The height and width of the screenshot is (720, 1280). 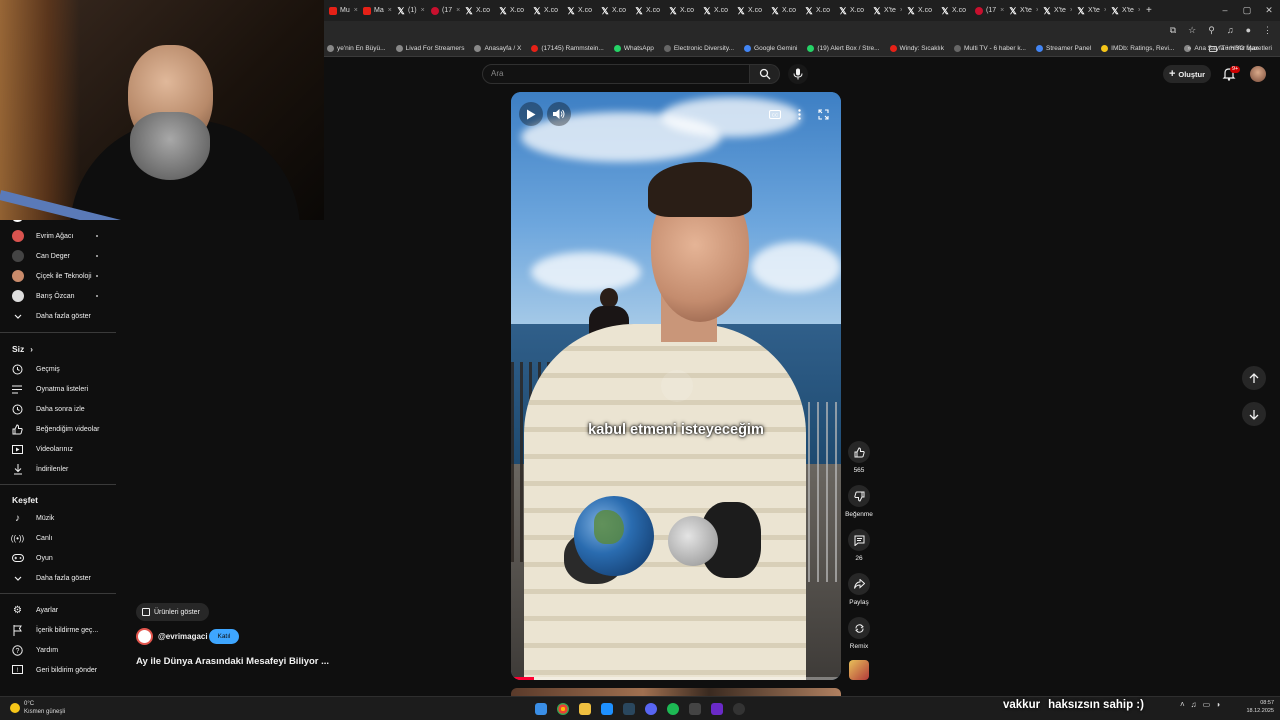 I want to click on maximize-button: ▢, so click(x=1247, y=10).